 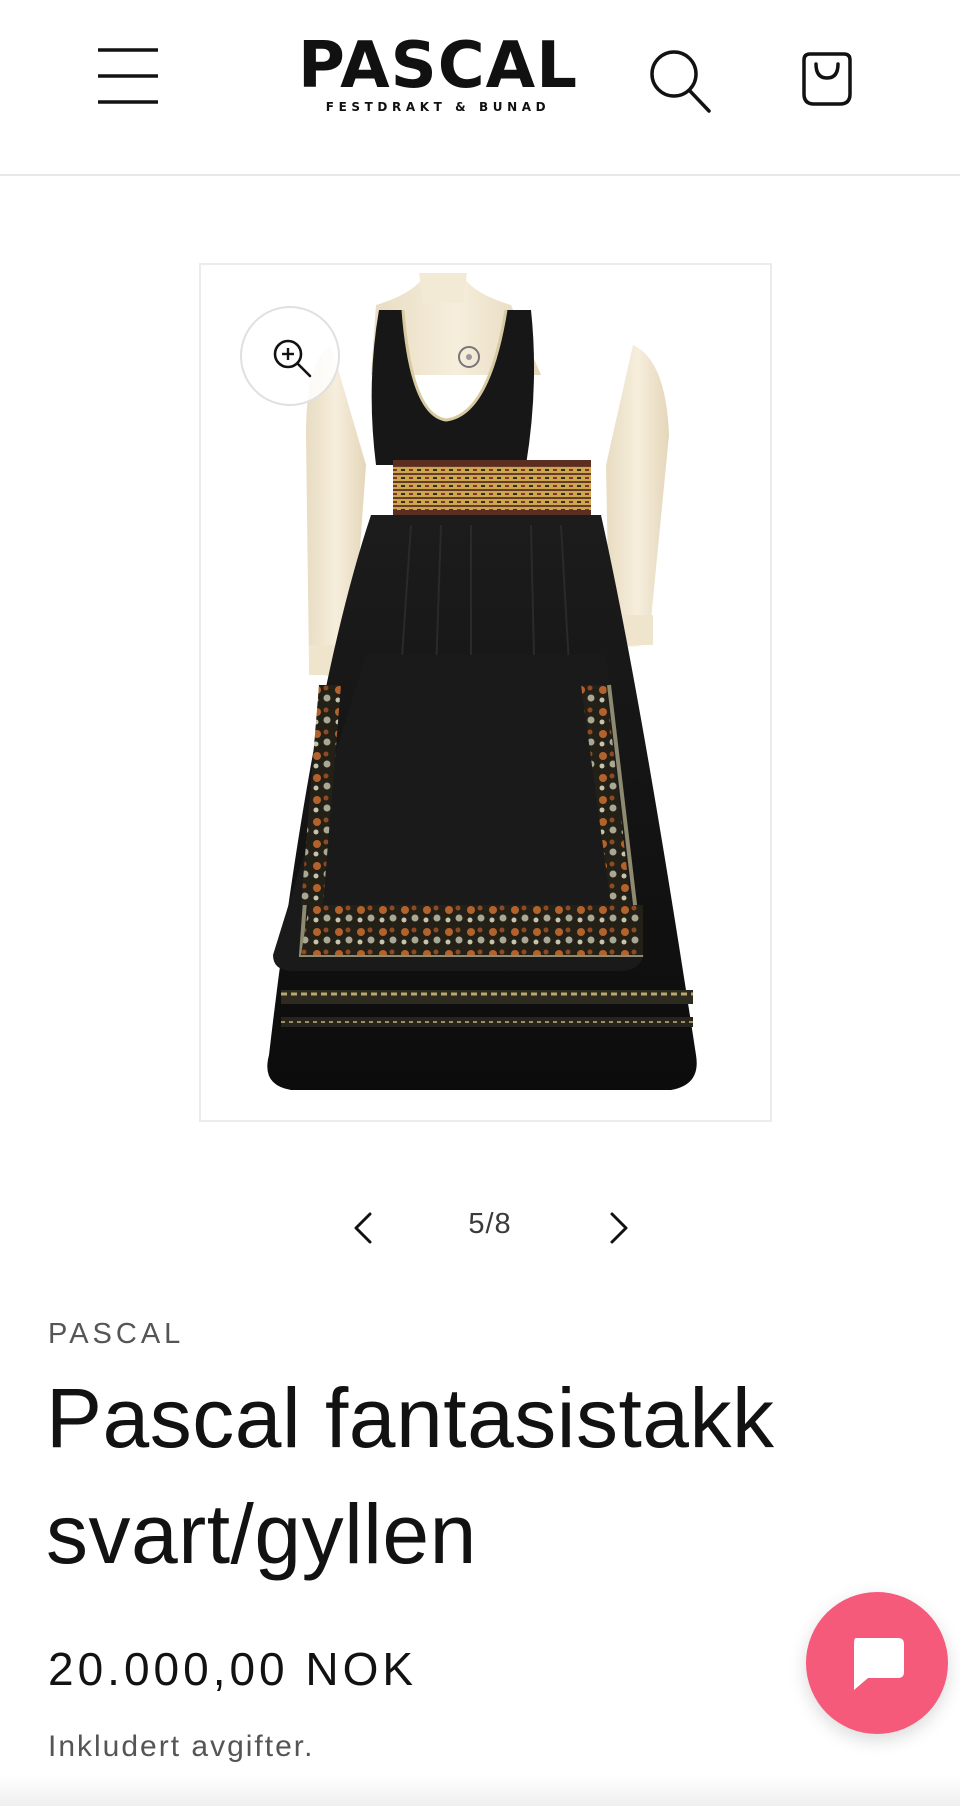 I want to click on menu-button, so click(x=129, y=77).